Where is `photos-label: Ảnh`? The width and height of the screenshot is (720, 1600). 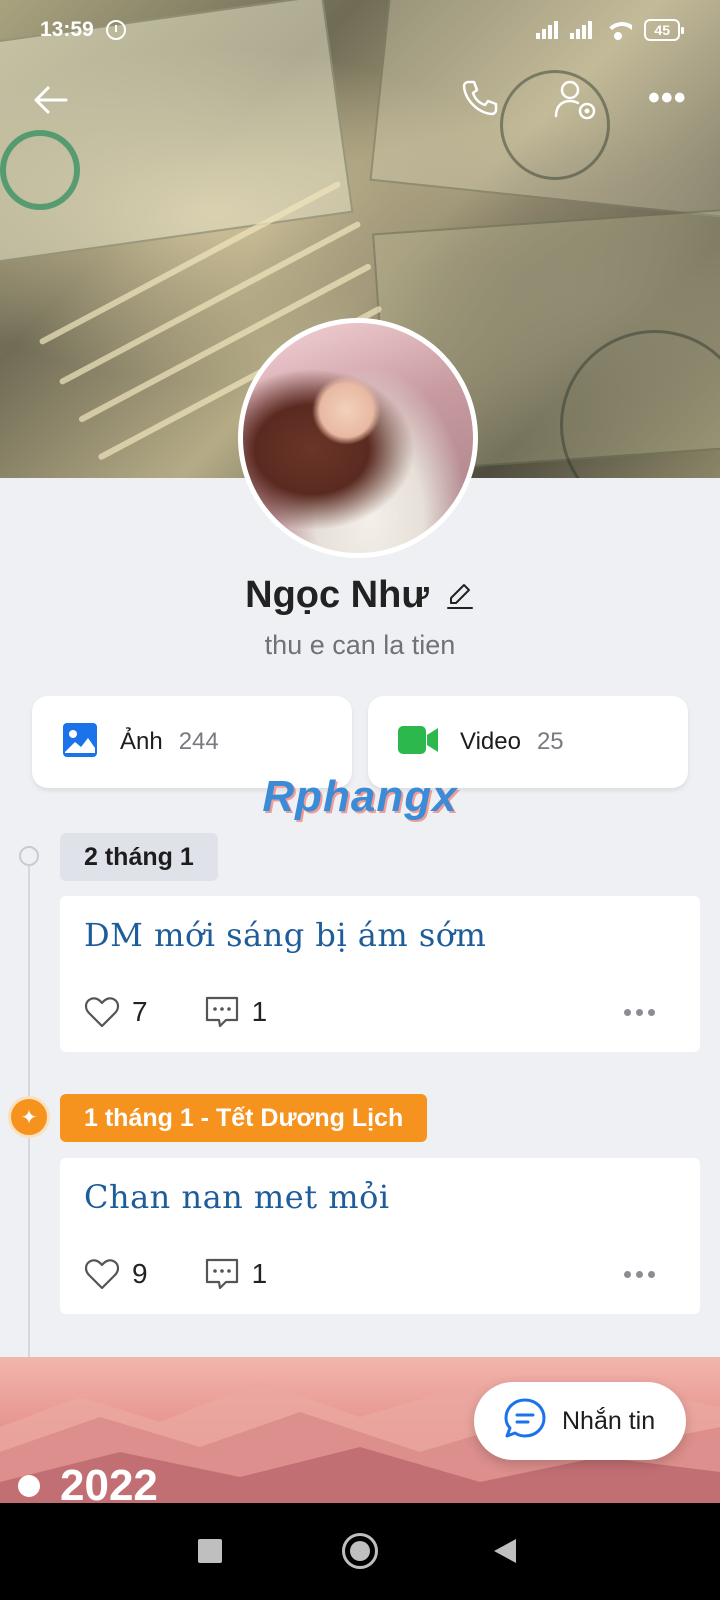
photos-label: Ảnh is located at coordinates (141, 741).